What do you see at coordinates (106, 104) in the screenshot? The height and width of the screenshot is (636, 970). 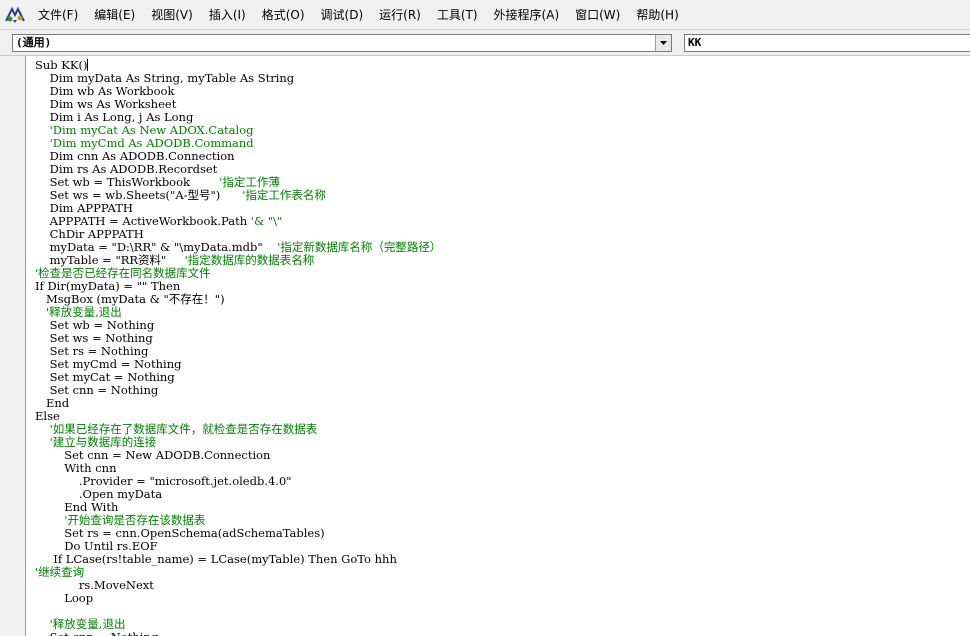 I see `code-text: Dim ws As Worksheet` at bounding box center [106, 104].